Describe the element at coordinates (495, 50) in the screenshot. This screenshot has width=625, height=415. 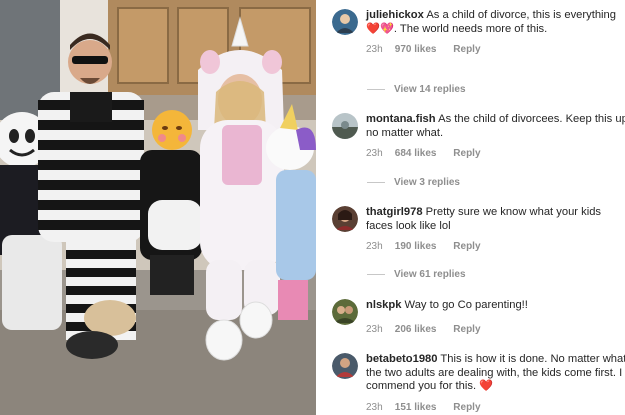
I see `comment-meta: 23h 970 likes Reply` at that location.